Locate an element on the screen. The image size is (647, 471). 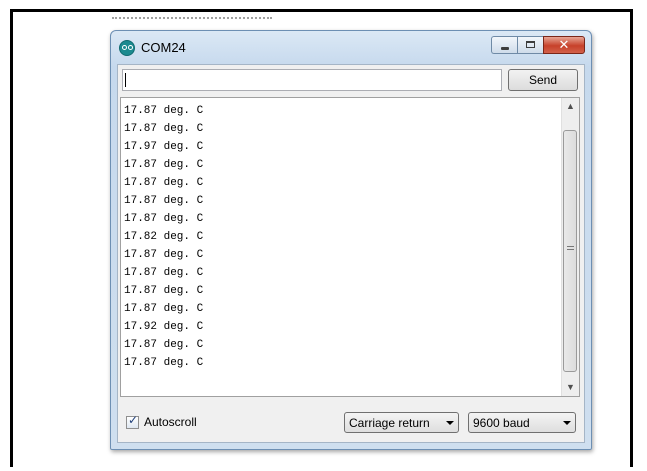
autoscroll-label: Autoscroll is located at coordinates (170, 422).